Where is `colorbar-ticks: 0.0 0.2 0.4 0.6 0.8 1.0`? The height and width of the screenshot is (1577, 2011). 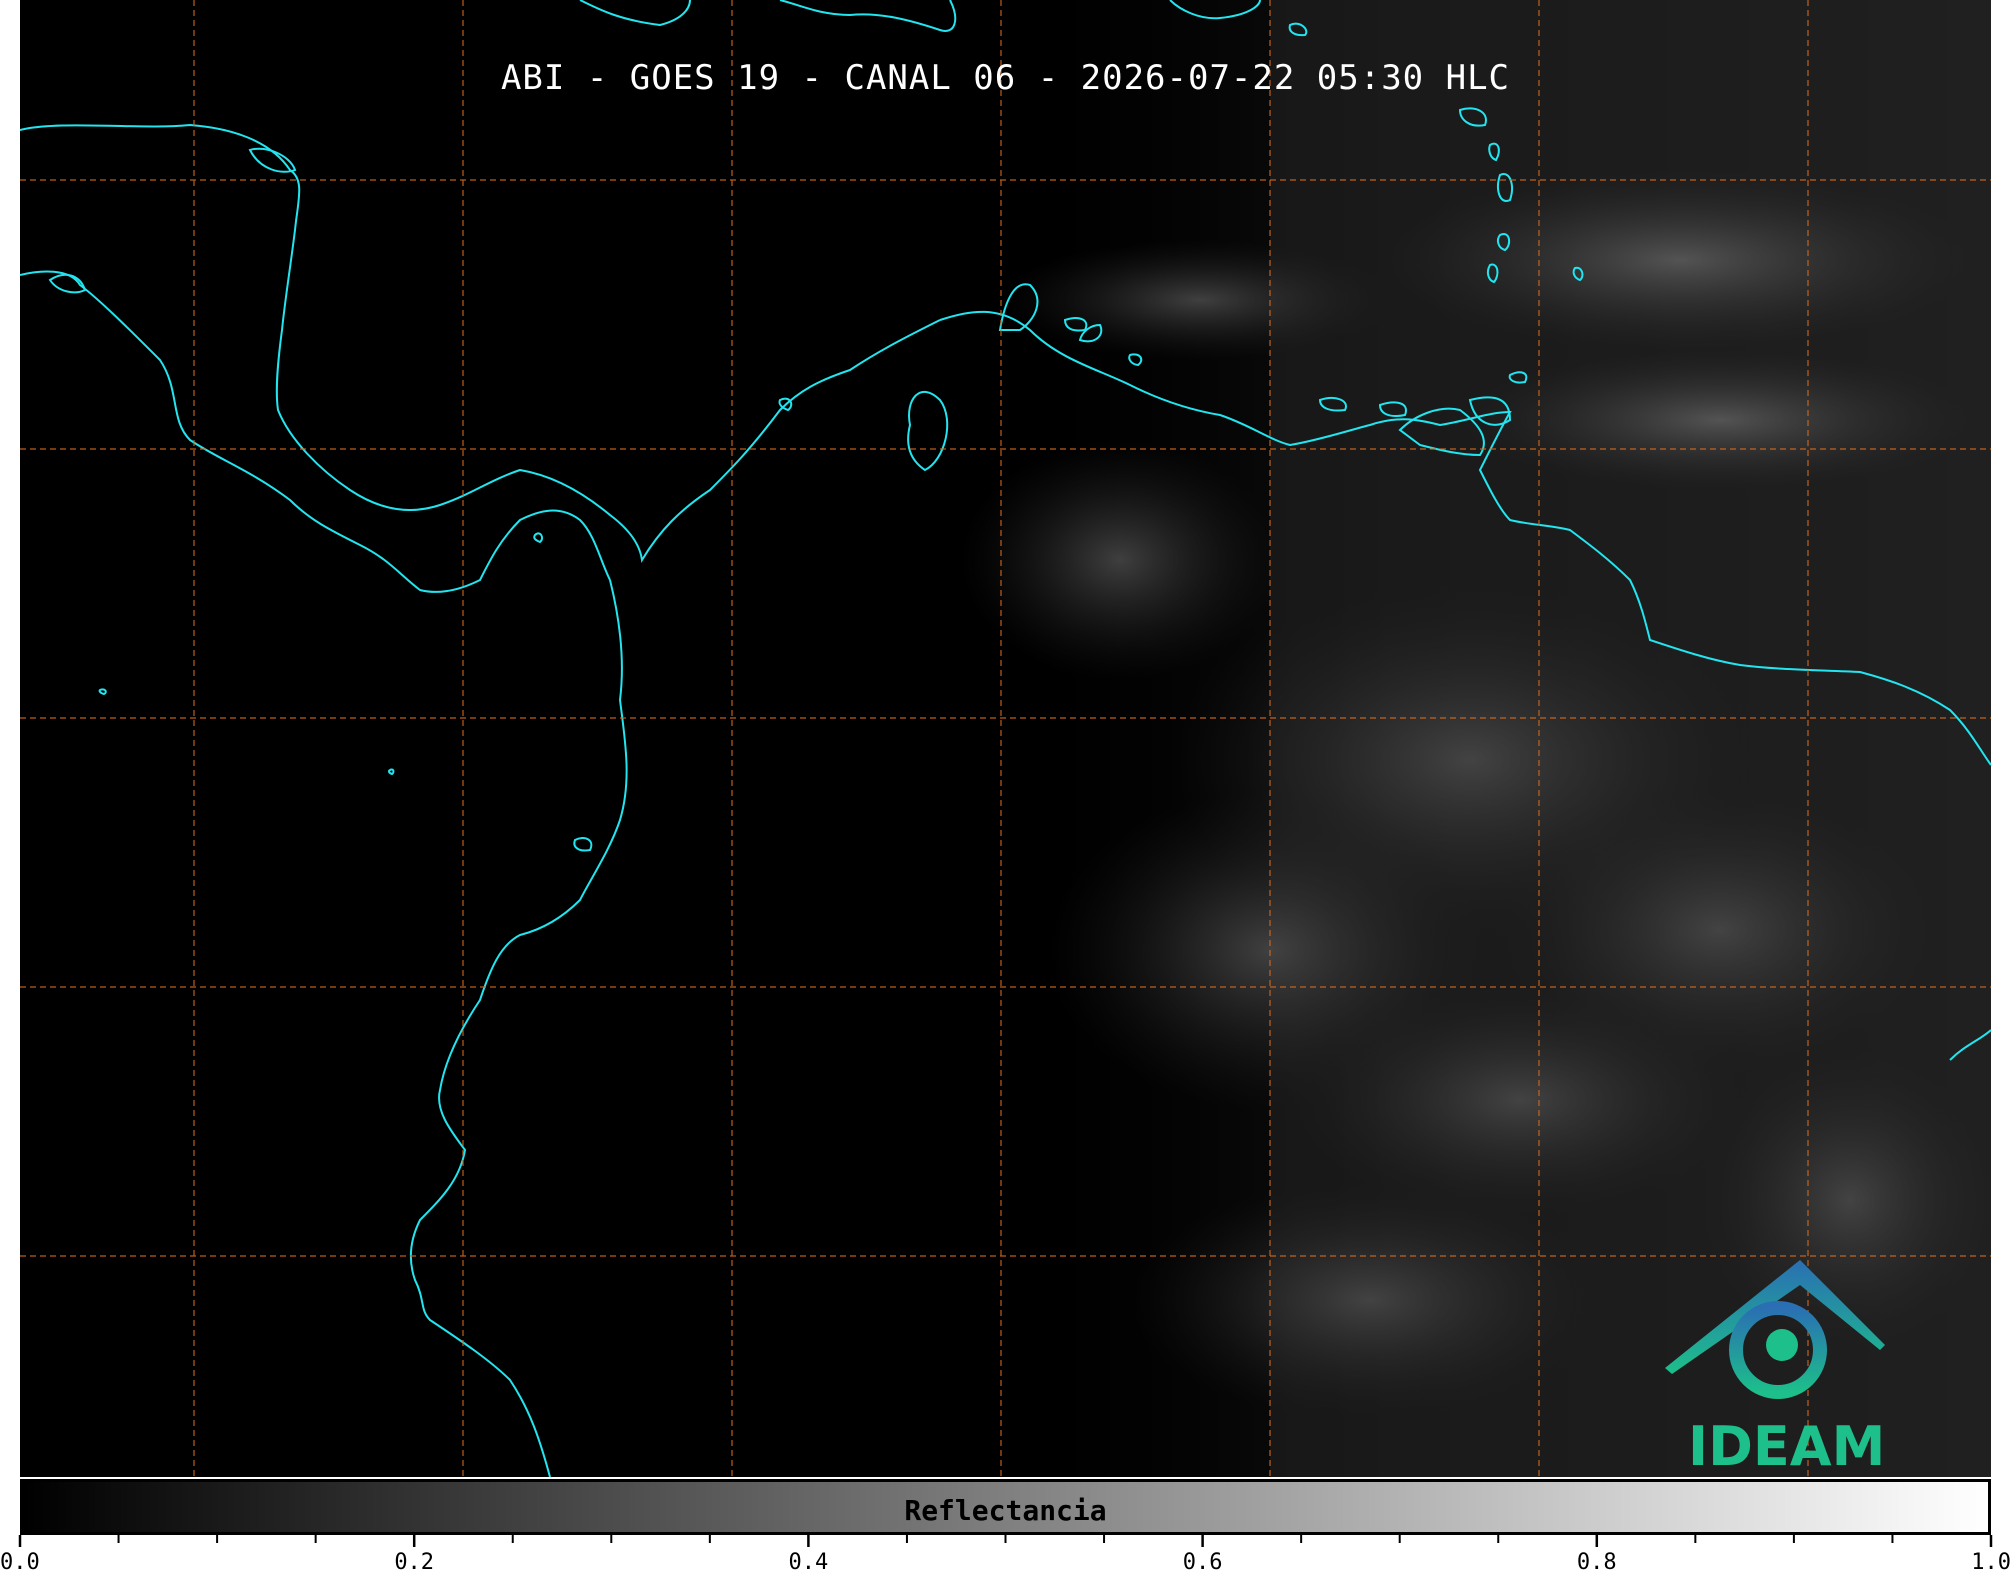
colorbar-ticks: 0.0 0.2 0.4 0.6 0.8 1.0 is located at coordinates (1005, 1555).